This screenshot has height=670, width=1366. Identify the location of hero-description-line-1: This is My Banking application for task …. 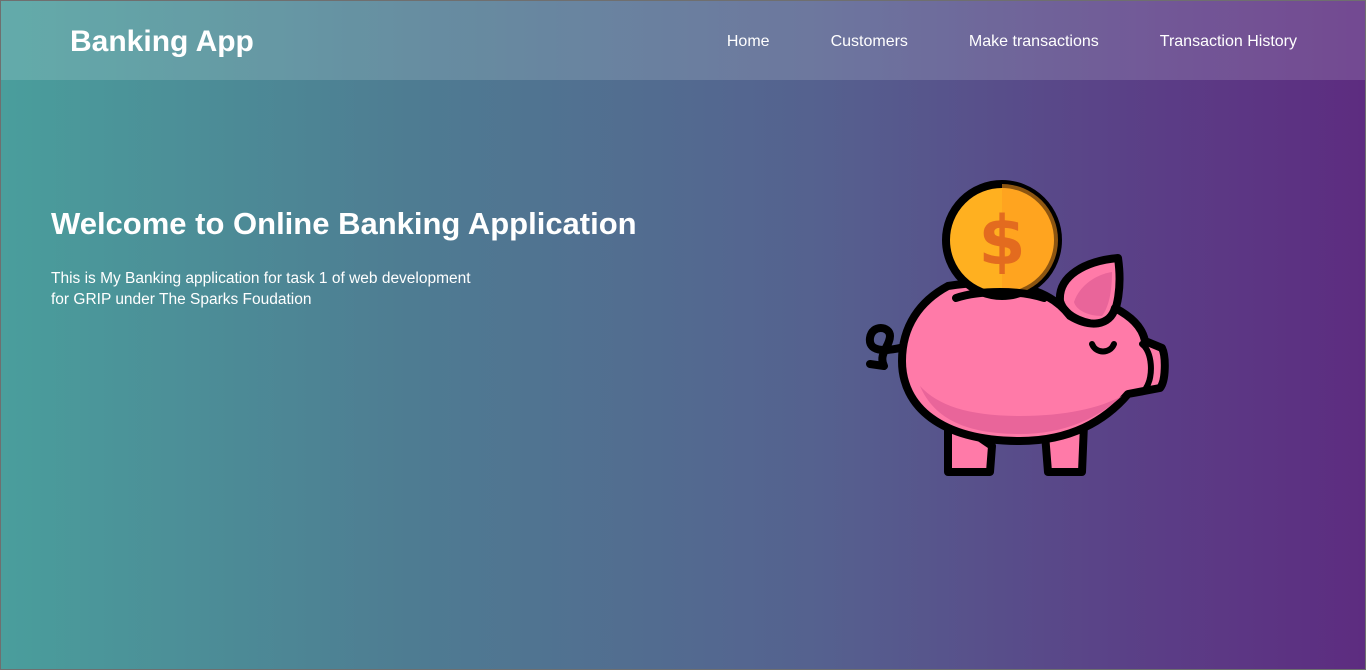
(261, 278).